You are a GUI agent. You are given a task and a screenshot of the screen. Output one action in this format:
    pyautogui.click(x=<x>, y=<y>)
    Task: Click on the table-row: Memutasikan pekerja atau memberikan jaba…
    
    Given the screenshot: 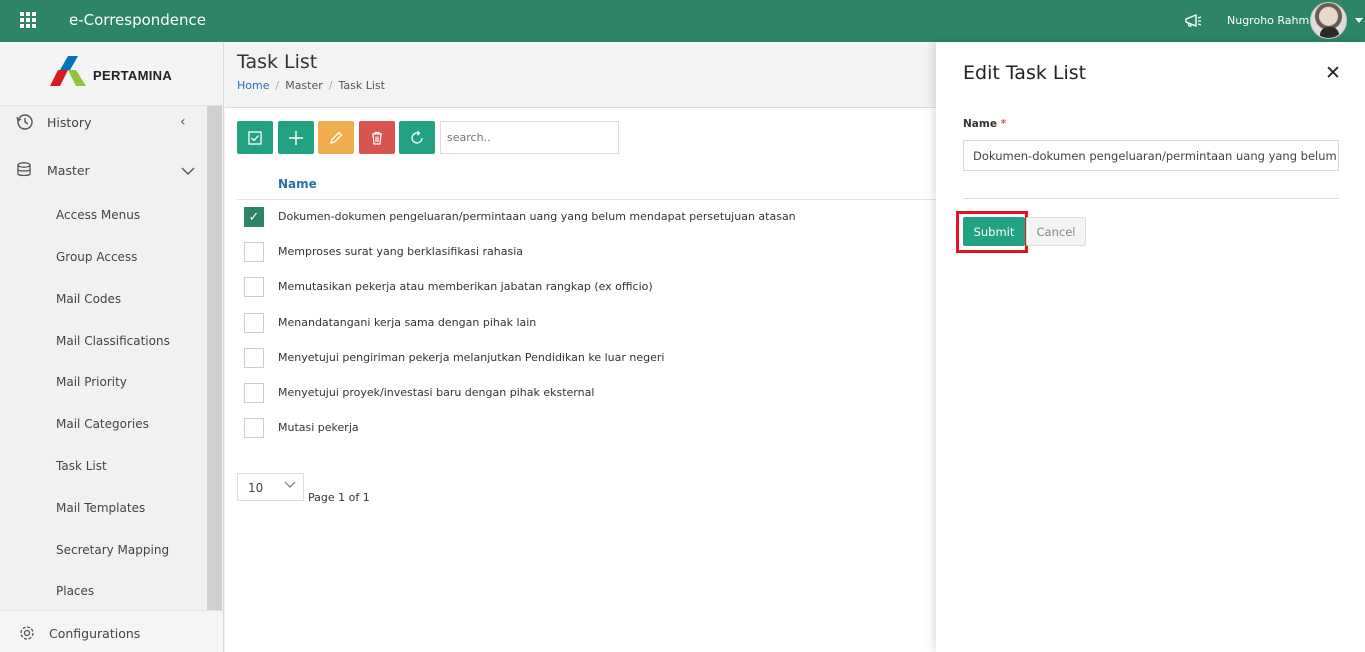 What is the action you would take?
    pyautogui.click(x=586, y=287)
    